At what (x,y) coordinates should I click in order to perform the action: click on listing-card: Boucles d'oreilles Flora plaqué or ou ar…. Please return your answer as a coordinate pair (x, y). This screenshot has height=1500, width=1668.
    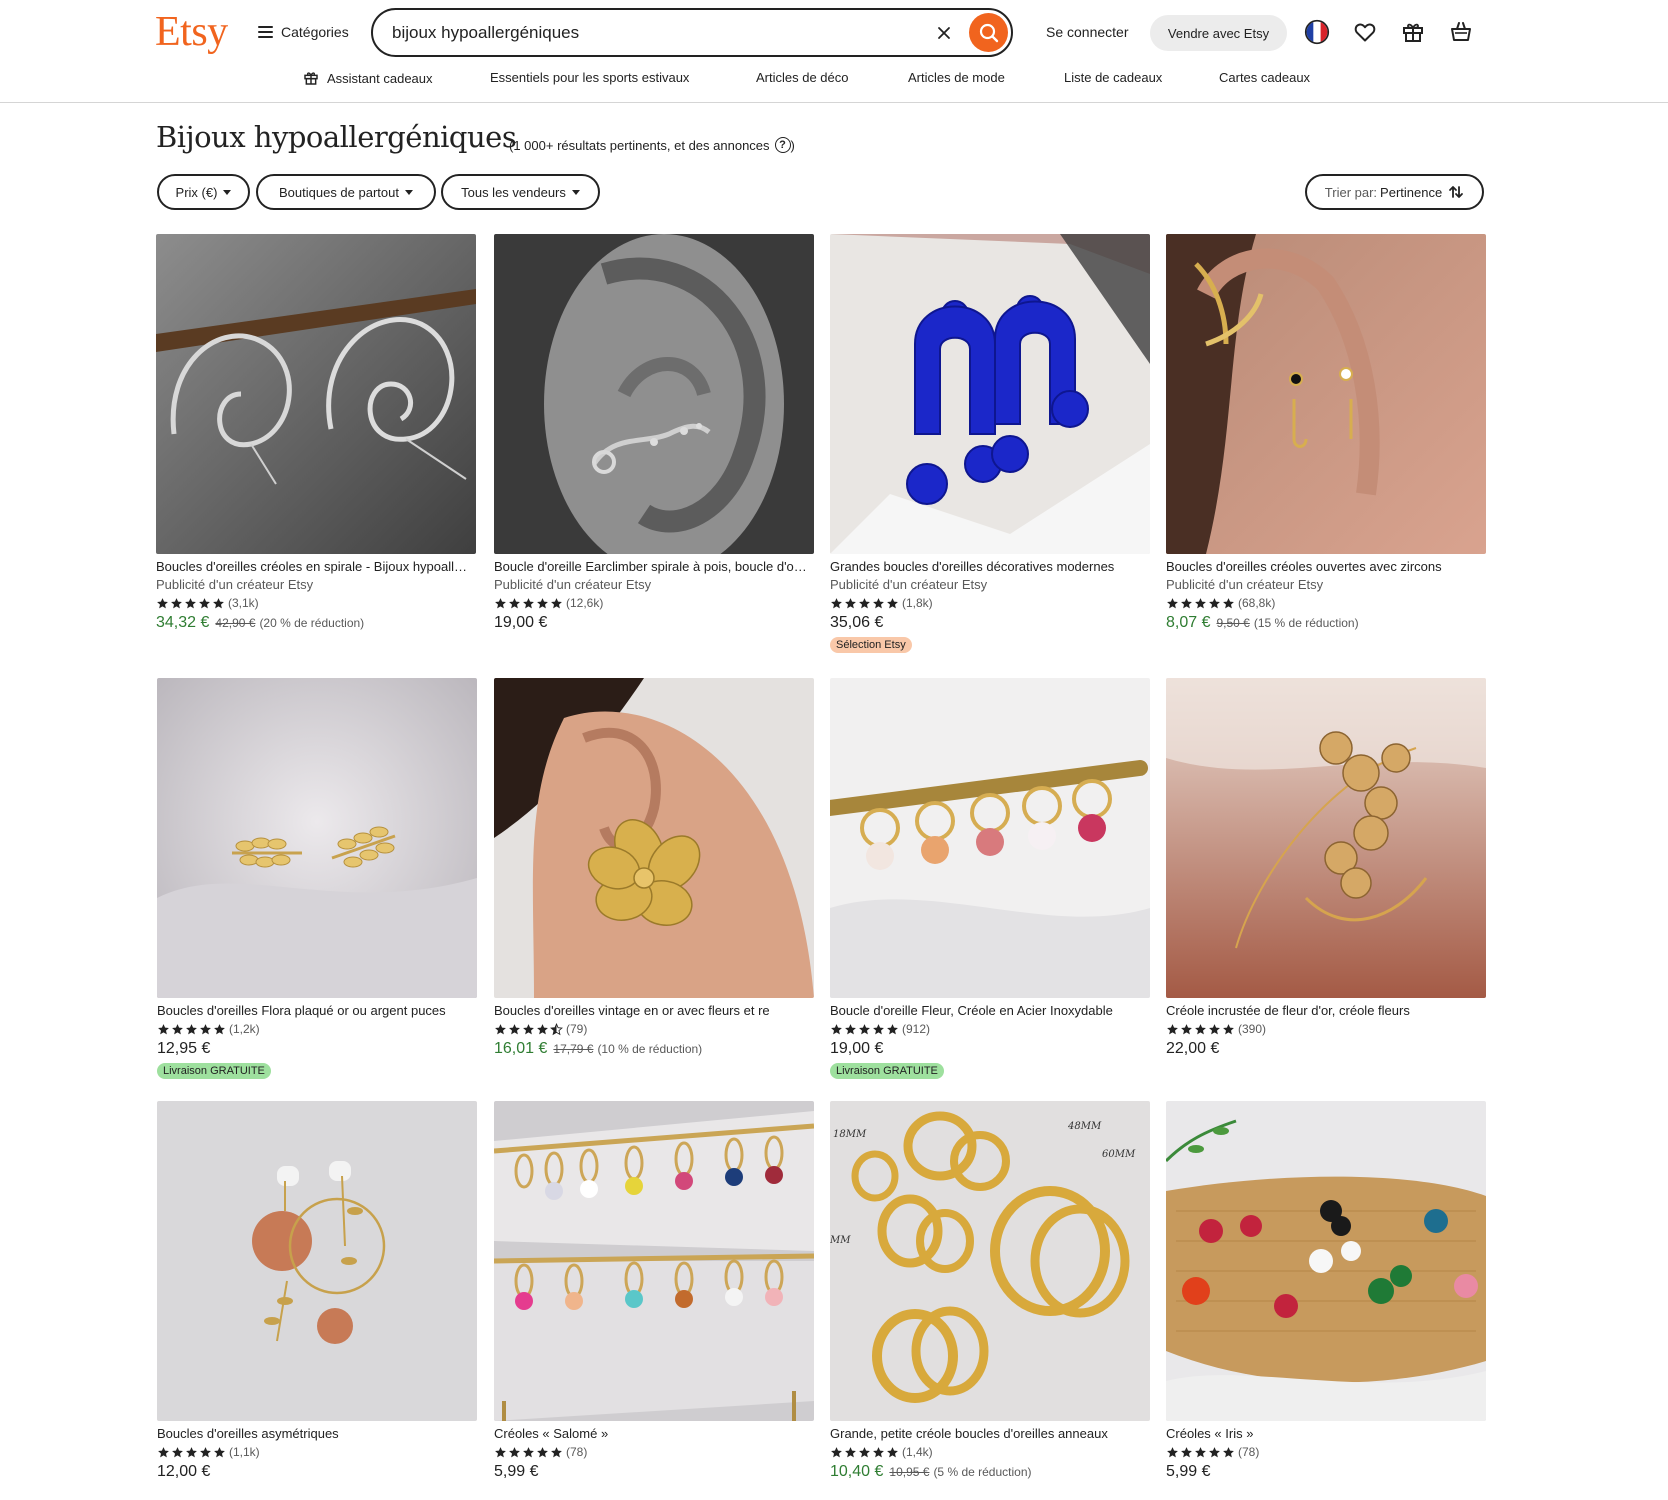
    Looking at the image, I should click on (317, 878).